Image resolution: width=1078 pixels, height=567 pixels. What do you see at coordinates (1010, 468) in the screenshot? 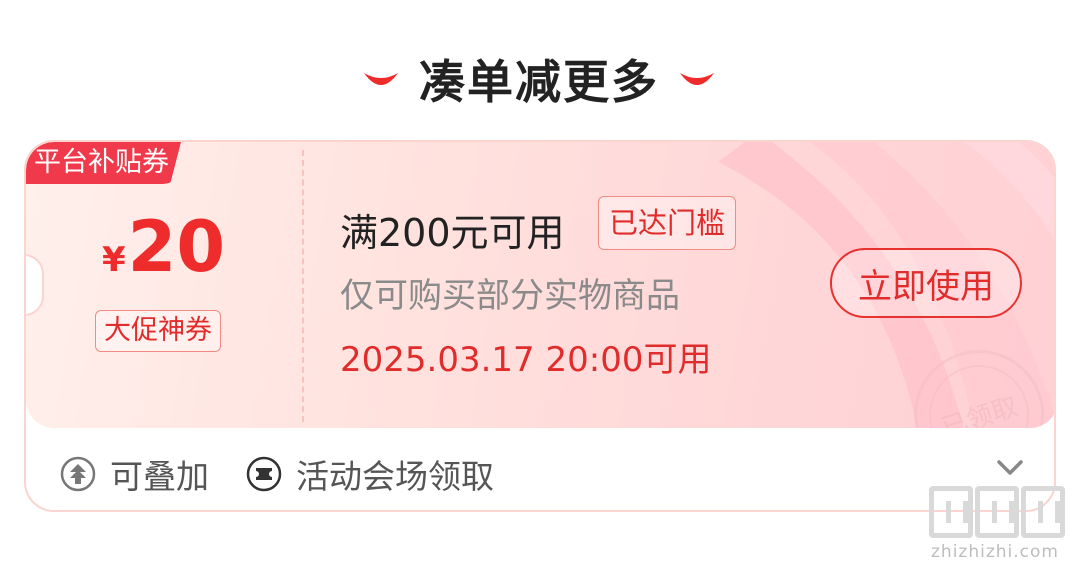
I see `chevron-down-icon` at bounding box center [1010, 468].